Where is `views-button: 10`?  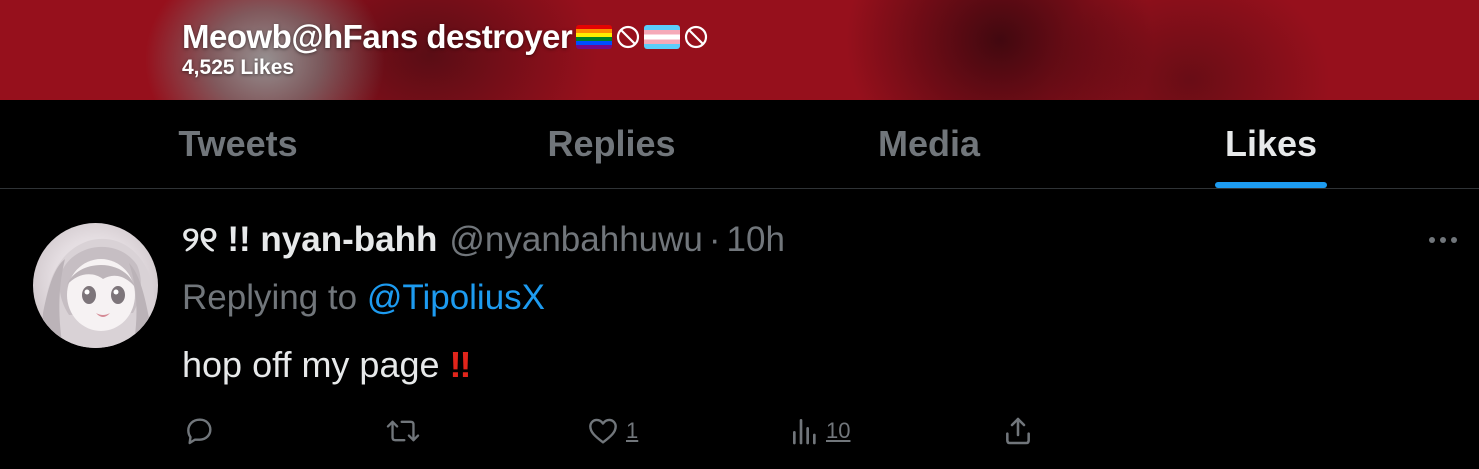 views-button: 10 is located at coordinates (820, 431).